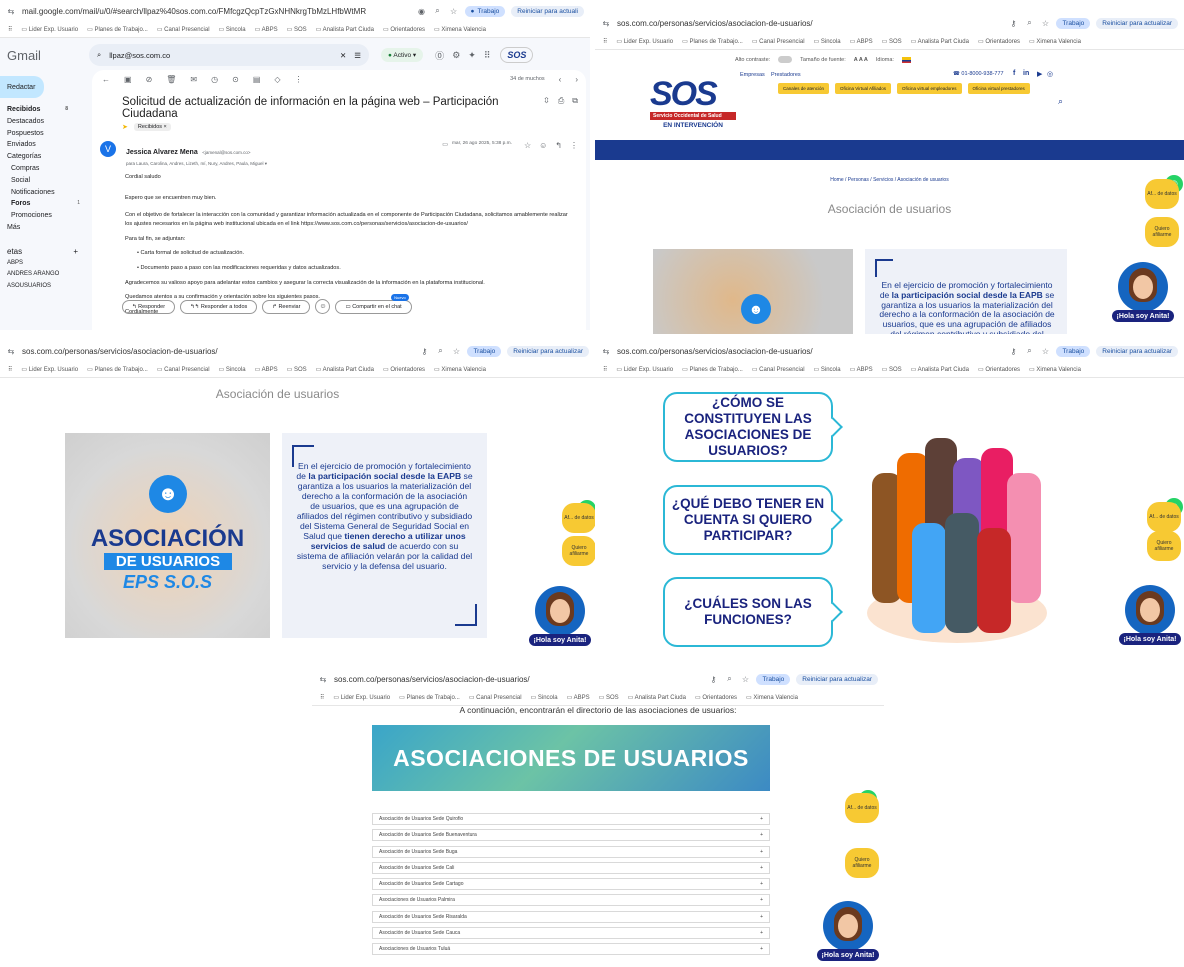 The width and height of the screenshot is (1184, 967). Describe the element at coordinates (546, 100) in the screenshot. I see `expand-icon: ⇳` at that location.